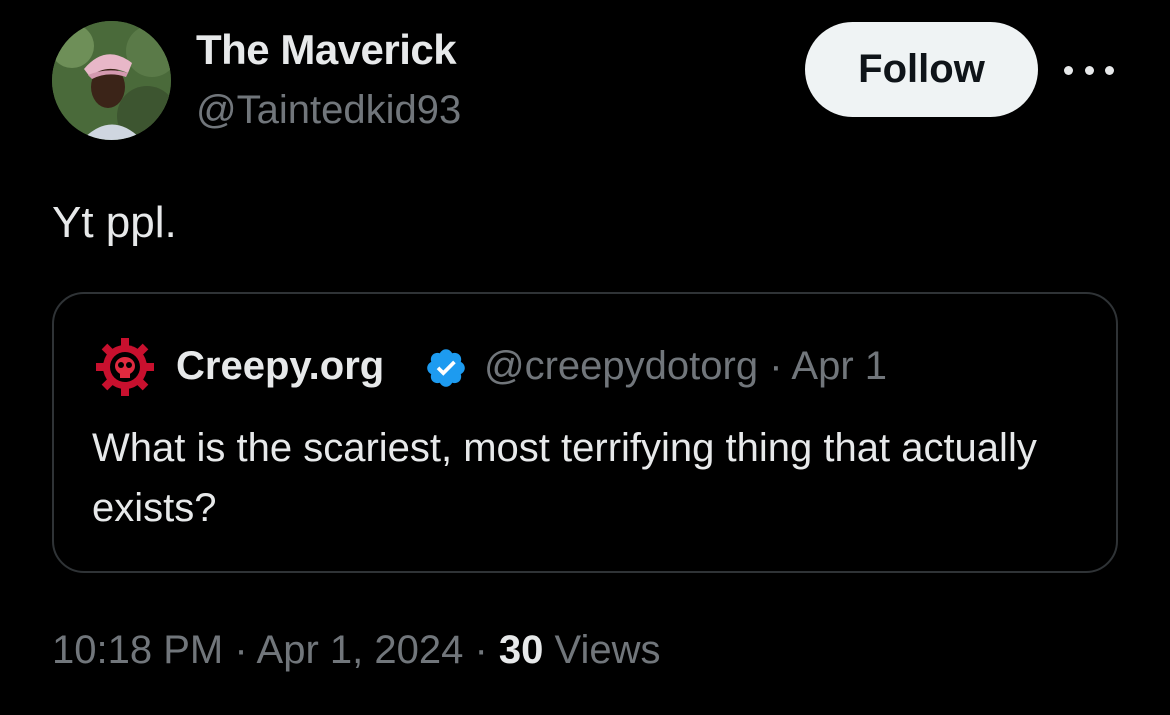 This screenshot has height=715, width=1170. I want to click on views-count: 30, so click(521, 650).